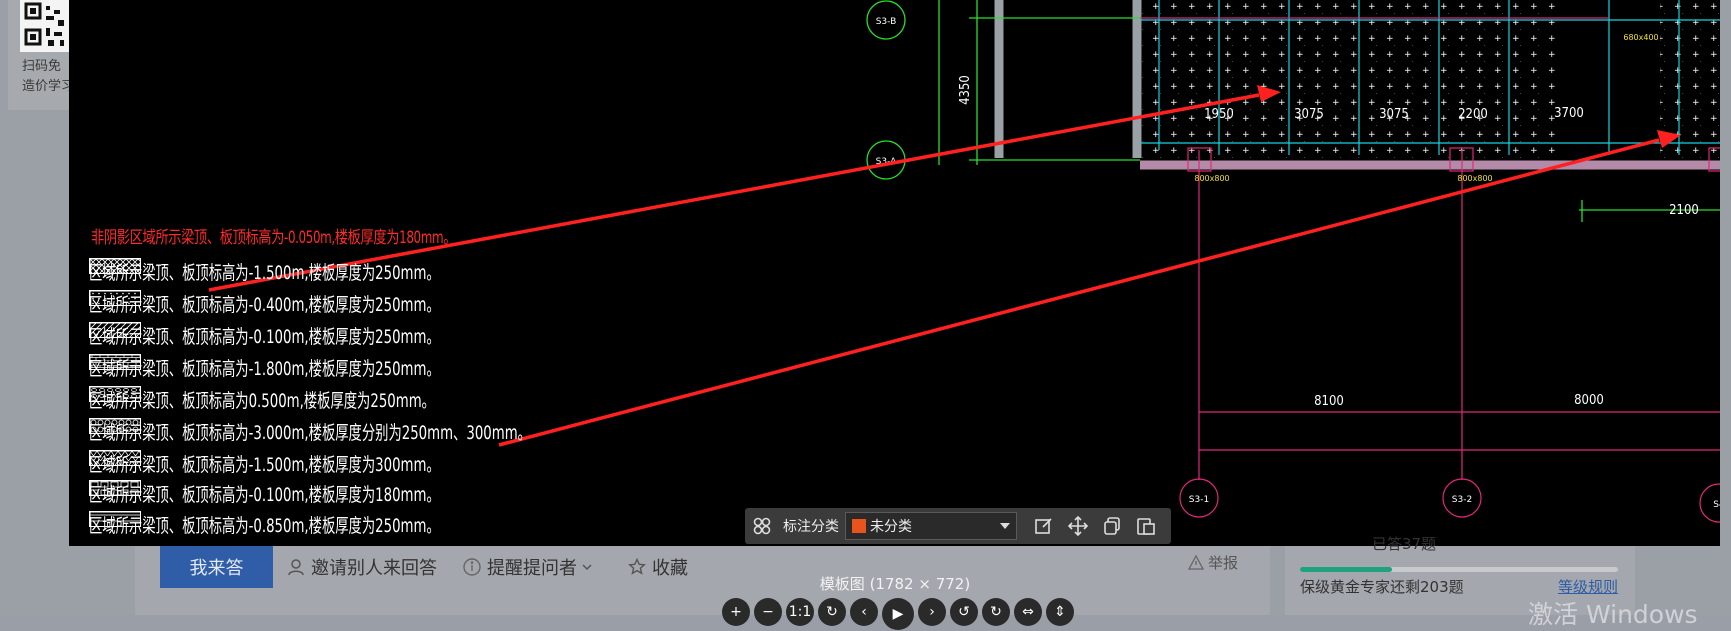 Image resolution: width=1731 pixels, height=631 pixels. I want to click on windows-activation-watermark: 激活 Windows, so click(1613, 614).